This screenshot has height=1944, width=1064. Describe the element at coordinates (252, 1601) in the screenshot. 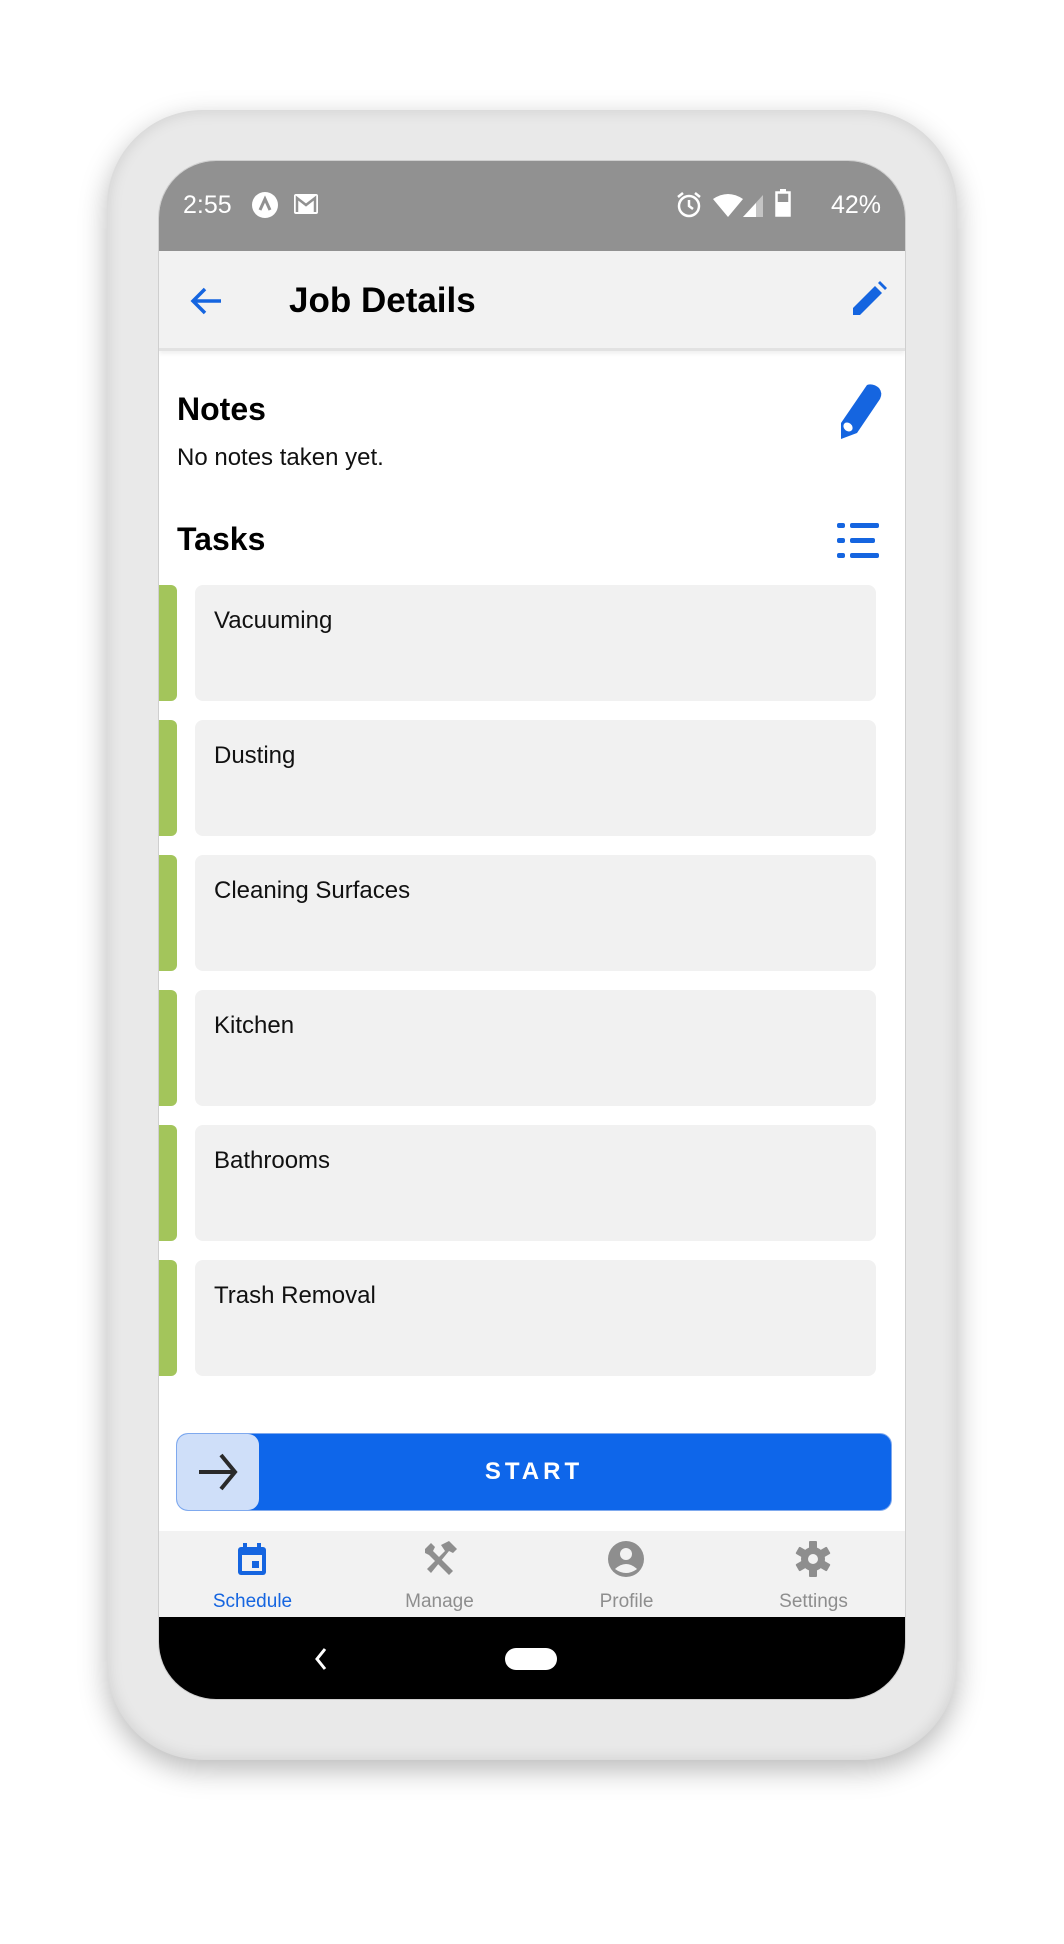

I see `nav-label: Schedule` at that location.